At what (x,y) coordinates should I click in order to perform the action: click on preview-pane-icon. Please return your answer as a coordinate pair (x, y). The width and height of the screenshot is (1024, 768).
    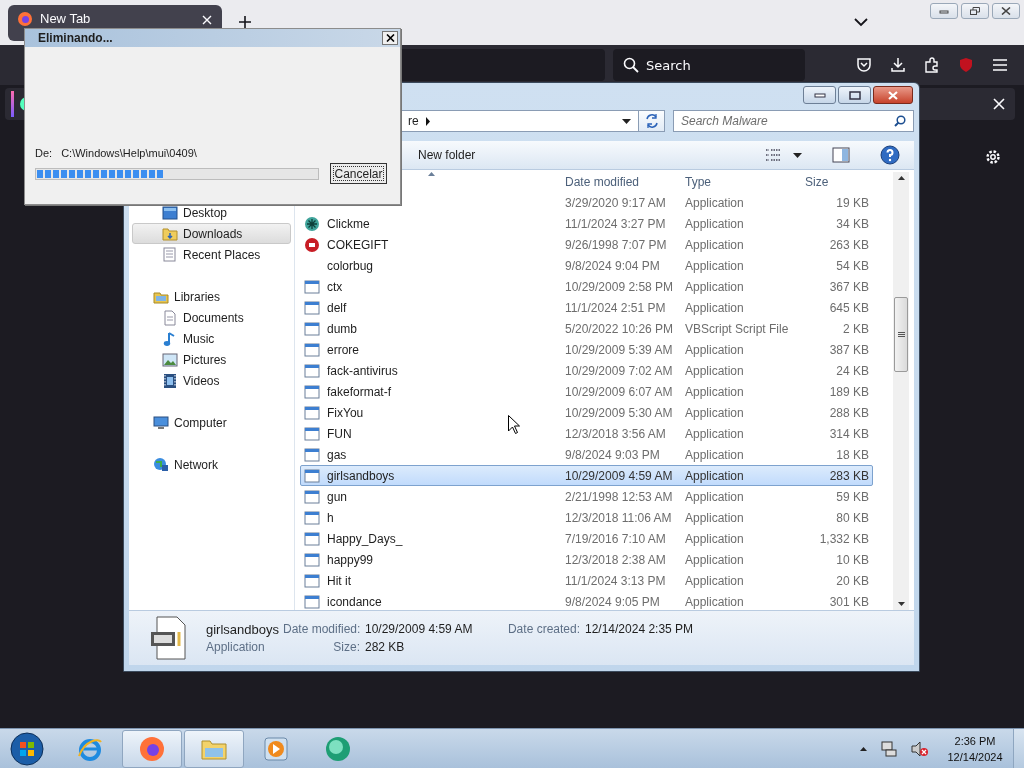
    Looking at the image, I should click on (841, 155).